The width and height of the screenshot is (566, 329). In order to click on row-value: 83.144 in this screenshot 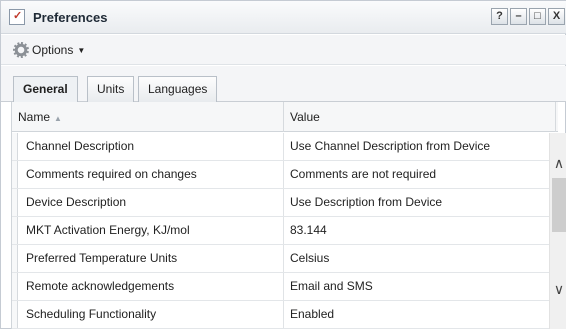, I will do `click(419, 230)`.